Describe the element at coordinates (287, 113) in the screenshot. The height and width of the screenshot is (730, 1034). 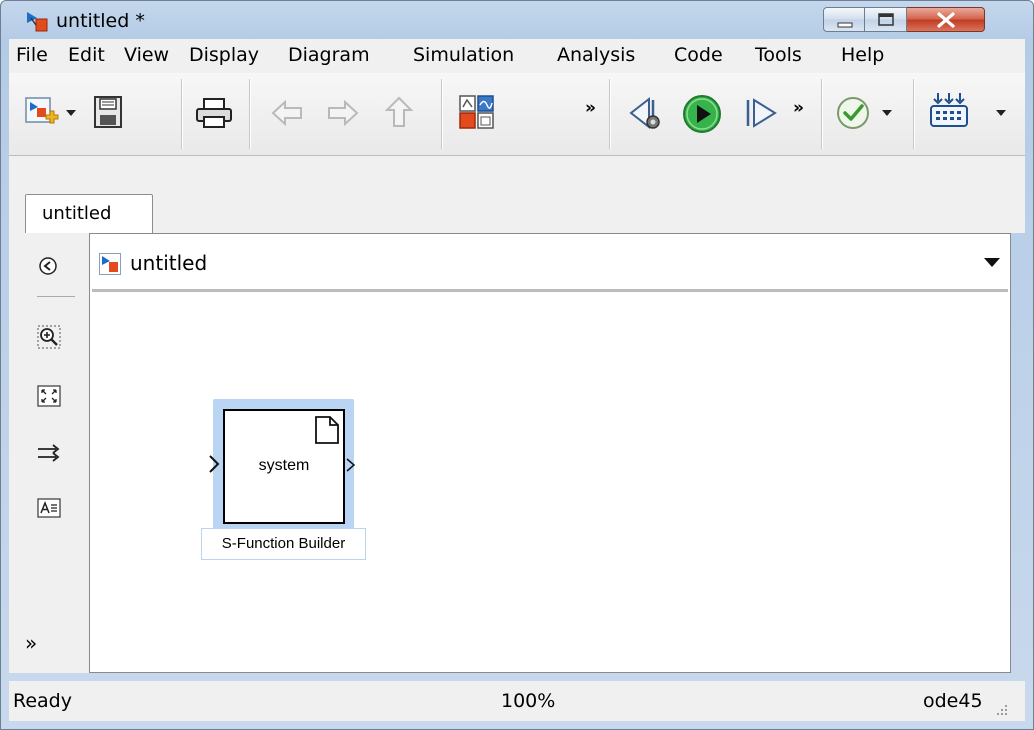
I see `back-icon` at that location.